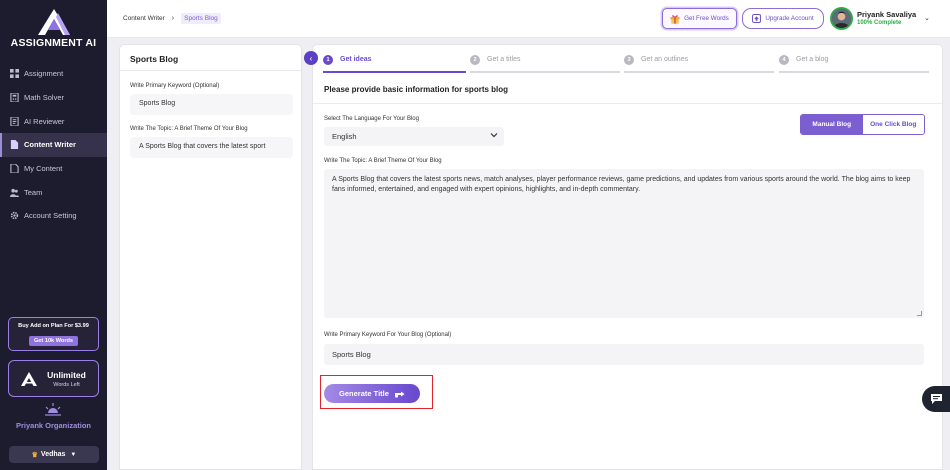 The height and width of the screenshot is (470, 950). Describe the element at coordinates (879, 23) in the screenshot. I see `user-profile-status: 100% Complete` at that location.